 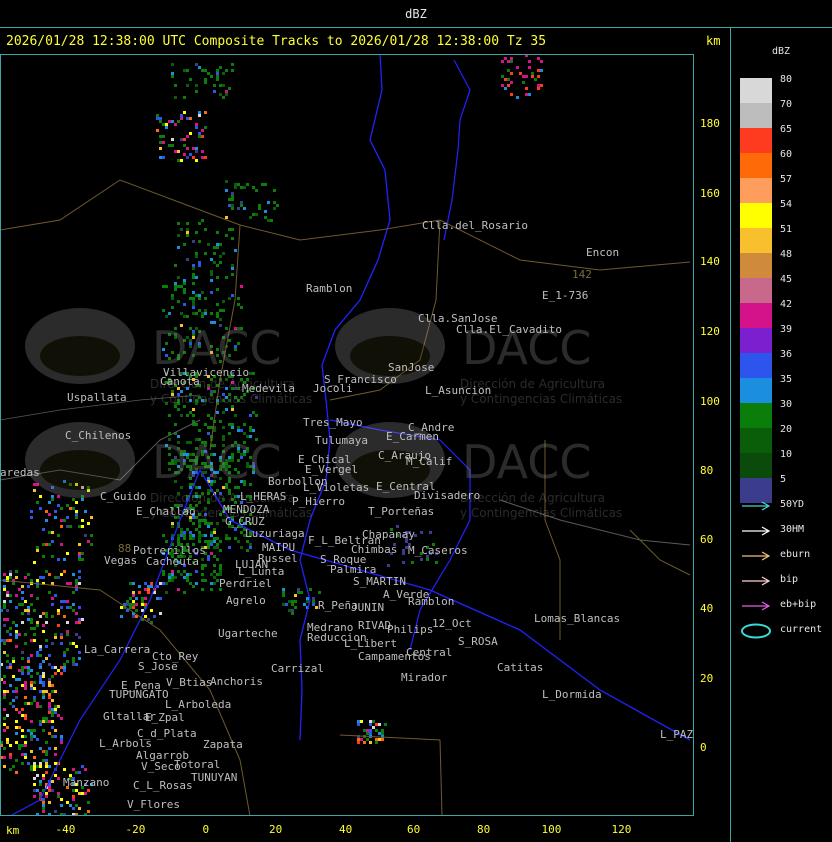 What do you see at coordinates (163, 785) in the screenshot?
I see `place-label: C_L_Rosas` at bounding box center [163, 785].